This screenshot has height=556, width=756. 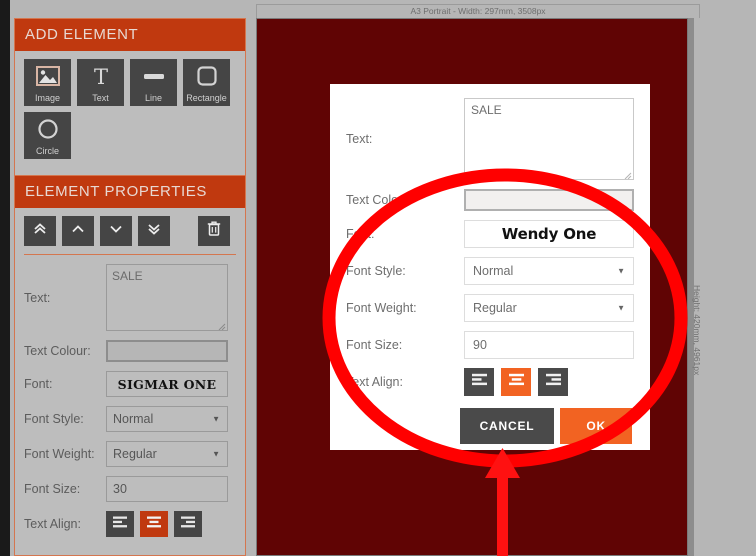 I want to click on modal-font-weight-value: Regular, so click(x=495, y=308).